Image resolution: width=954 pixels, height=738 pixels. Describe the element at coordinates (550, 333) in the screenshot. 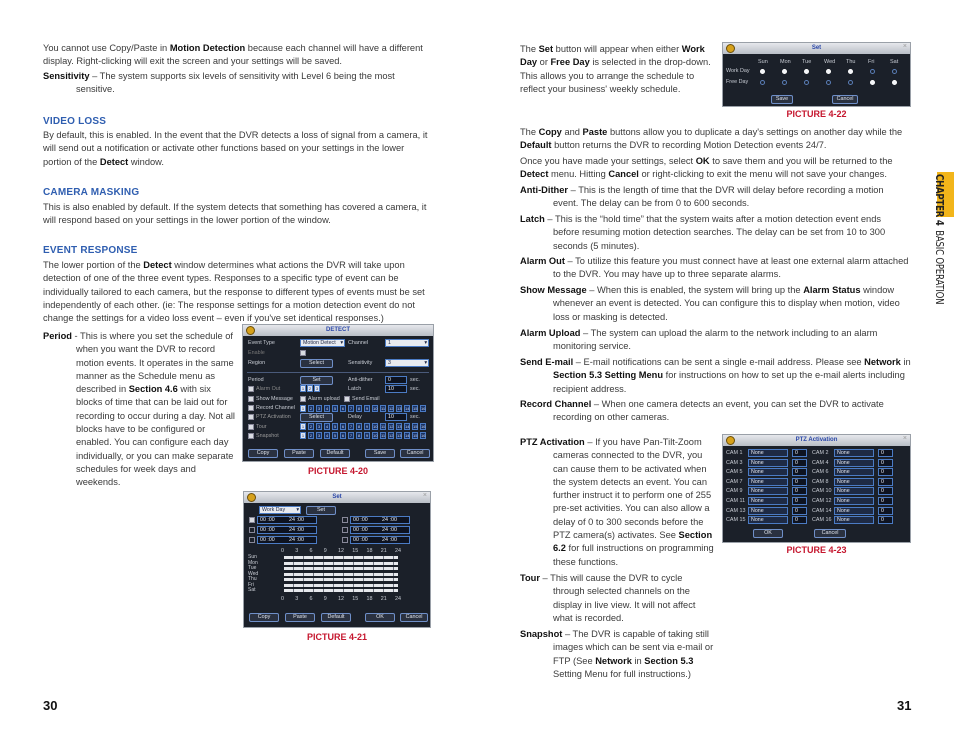

I see `bold-term: Alarm Upload` at that location.